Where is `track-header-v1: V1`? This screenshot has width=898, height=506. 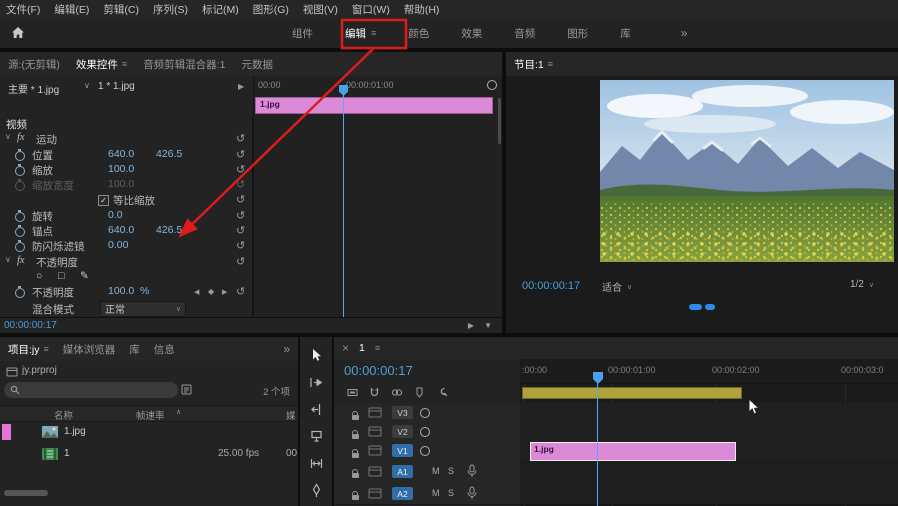 track-header-v1: V1 is located at coordinates (427, 451).